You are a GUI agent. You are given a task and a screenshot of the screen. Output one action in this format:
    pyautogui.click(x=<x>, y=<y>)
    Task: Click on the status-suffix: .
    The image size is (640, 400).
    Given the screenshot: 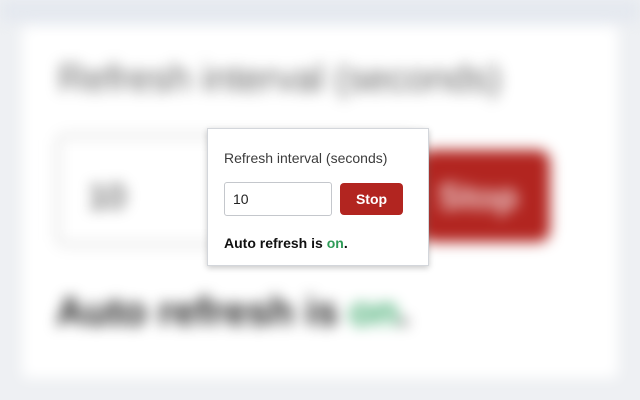 What is the action you would take?
    pyautogui.click(x=345, y=243)
    